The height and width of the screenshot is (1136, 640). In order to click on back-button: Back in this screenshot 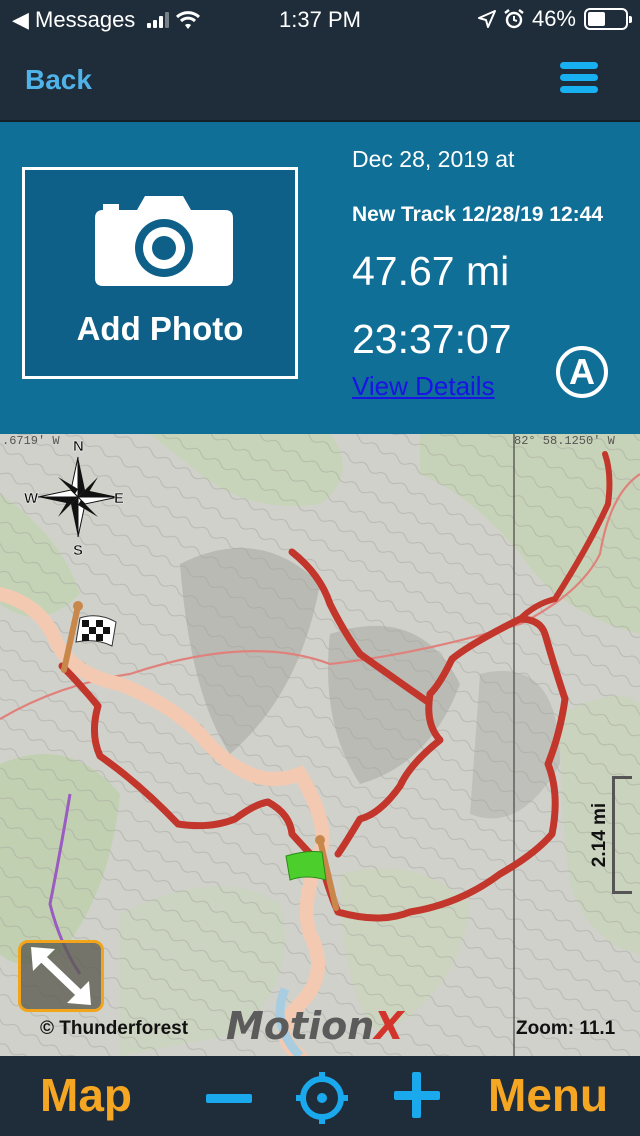, I will do `click(58, 80)`.